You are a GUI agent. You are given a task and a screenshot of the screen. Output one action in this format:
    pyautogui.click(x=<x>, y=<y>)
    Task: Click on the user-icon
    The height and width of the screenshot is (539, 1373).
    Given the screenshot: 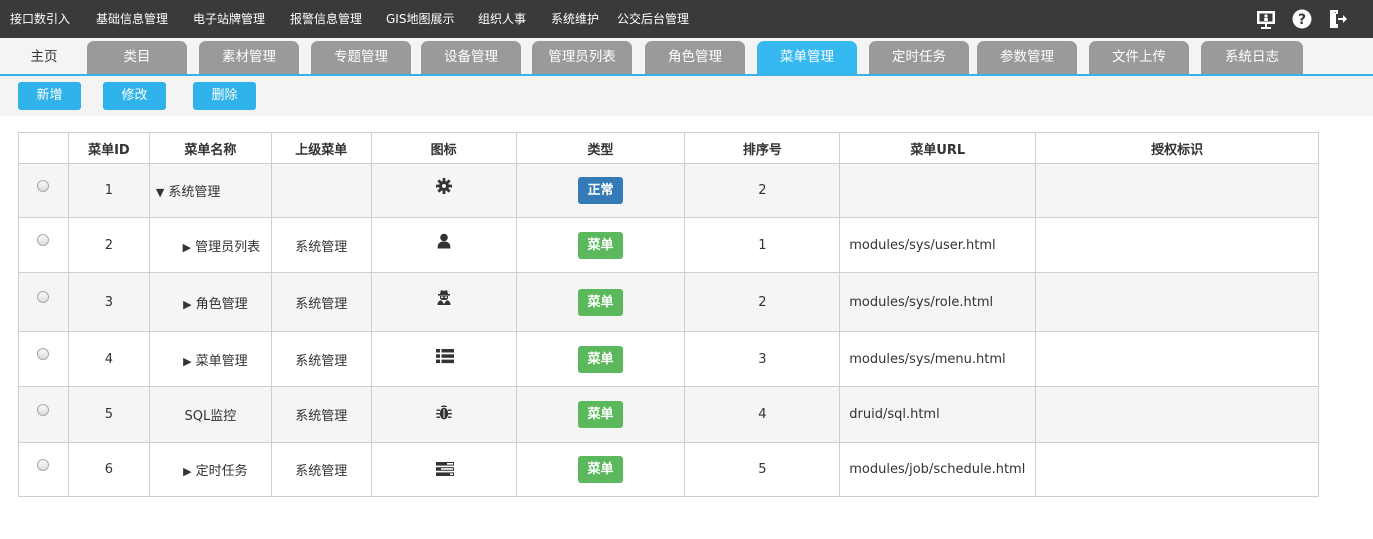 What is the action you would take?
    pyautogui.click(x=444, y=241)
    